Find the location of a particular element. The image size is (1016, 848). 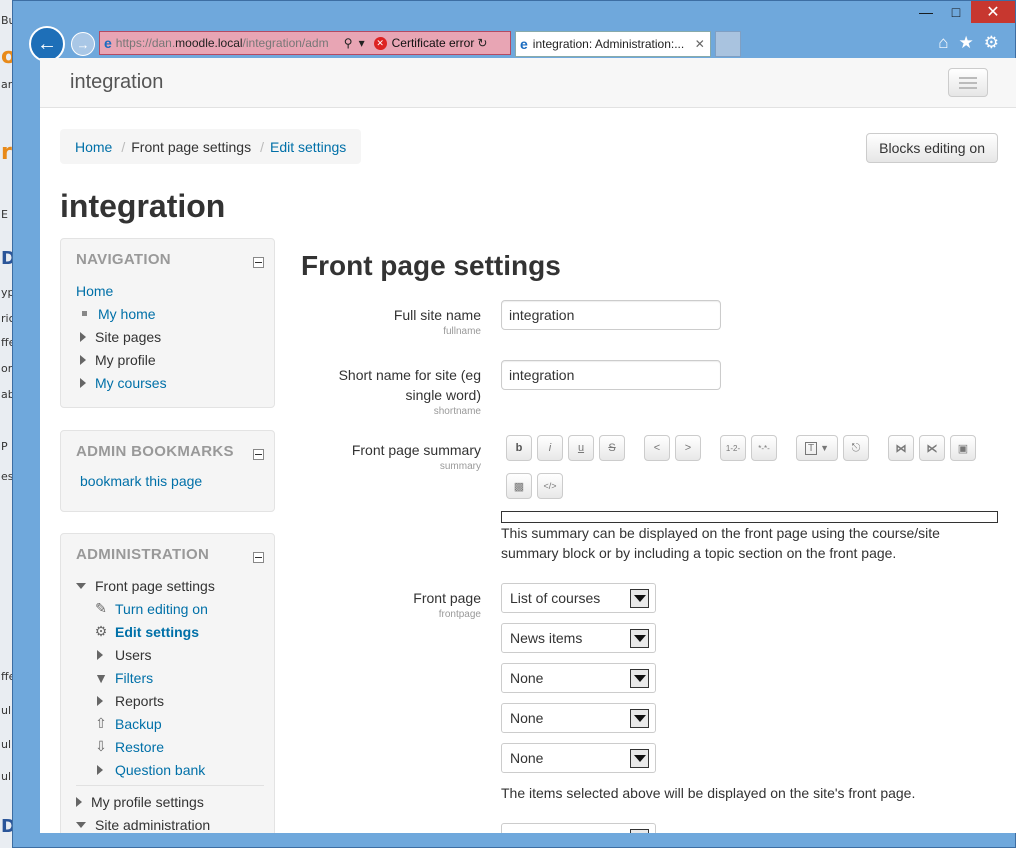

nav-site-pages: Site pages is located at coordinates (128, 337).